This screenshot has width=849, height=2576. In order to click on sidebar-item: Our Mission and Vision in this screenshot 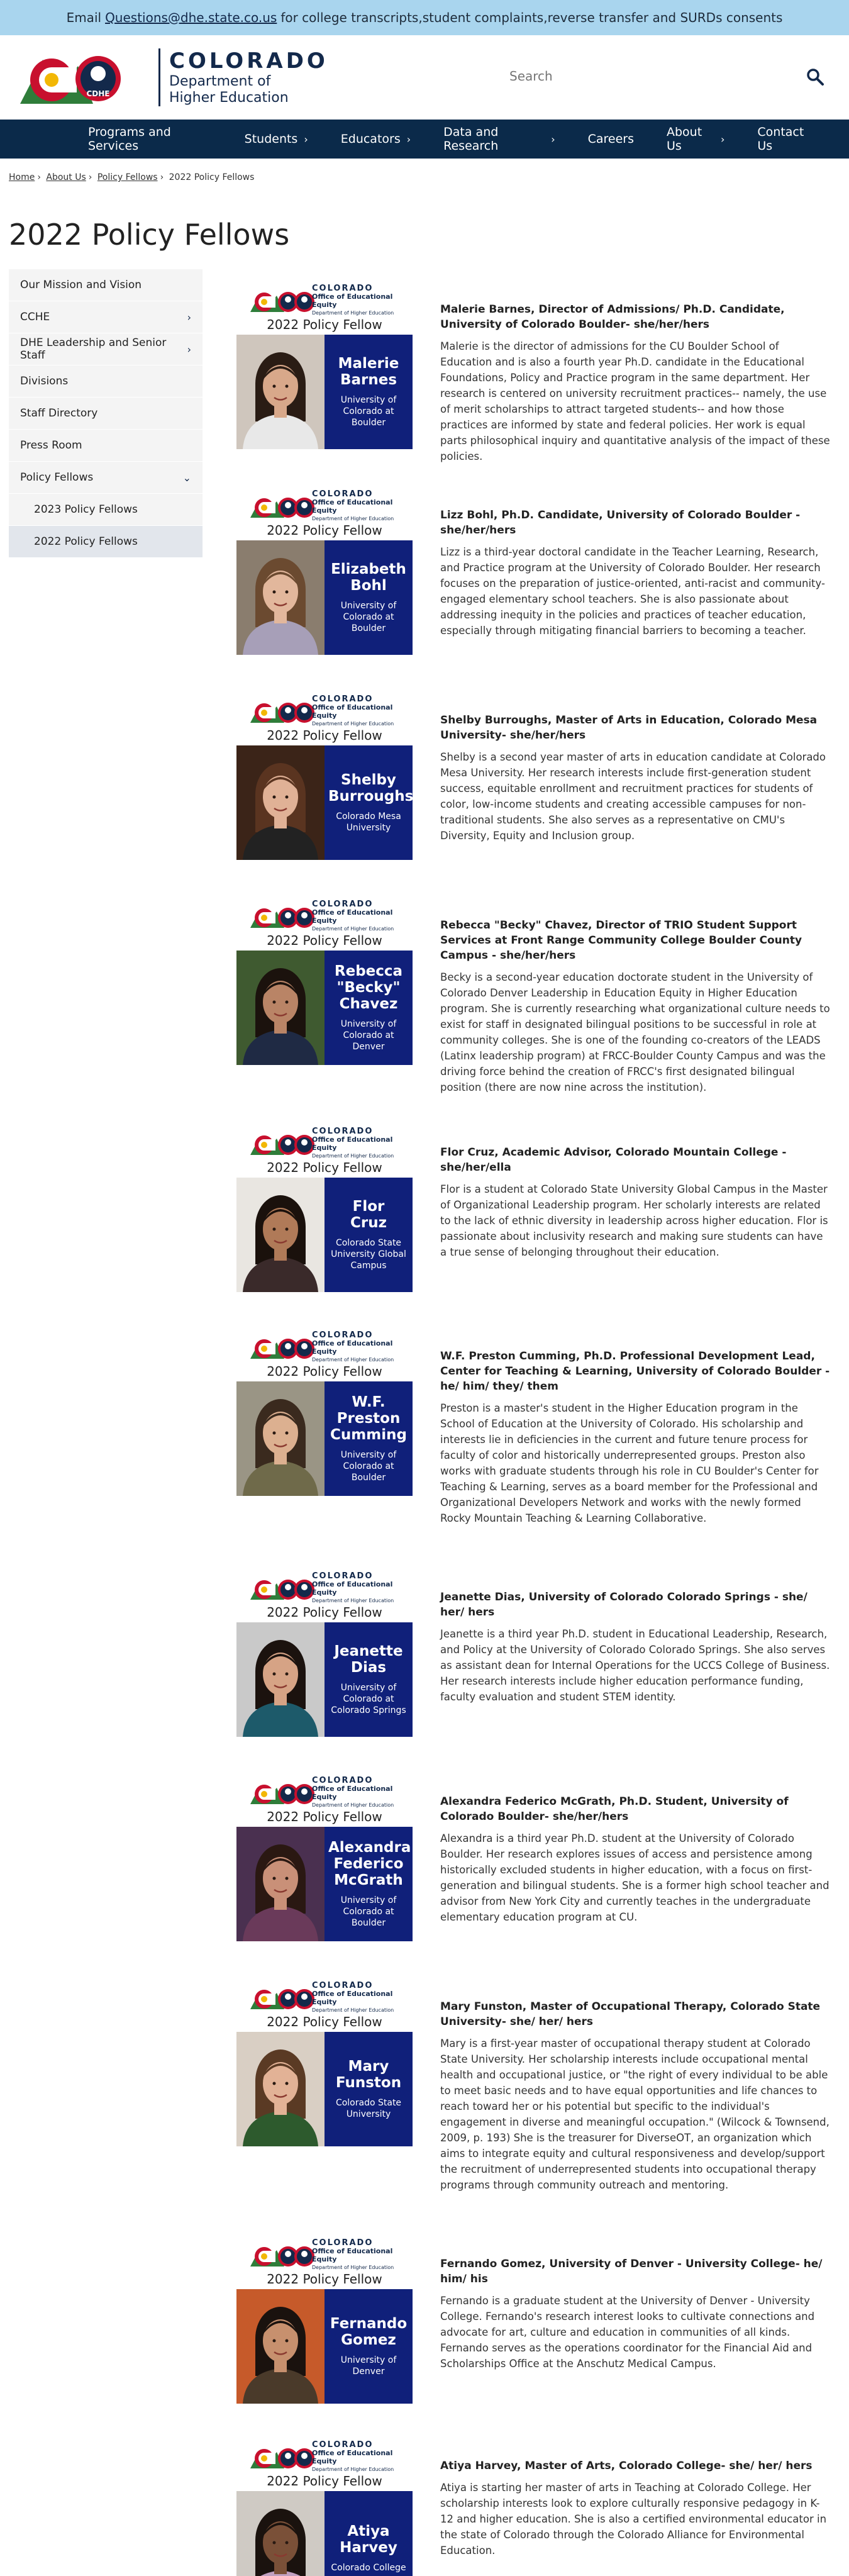, I will do `click(106, 285)`.